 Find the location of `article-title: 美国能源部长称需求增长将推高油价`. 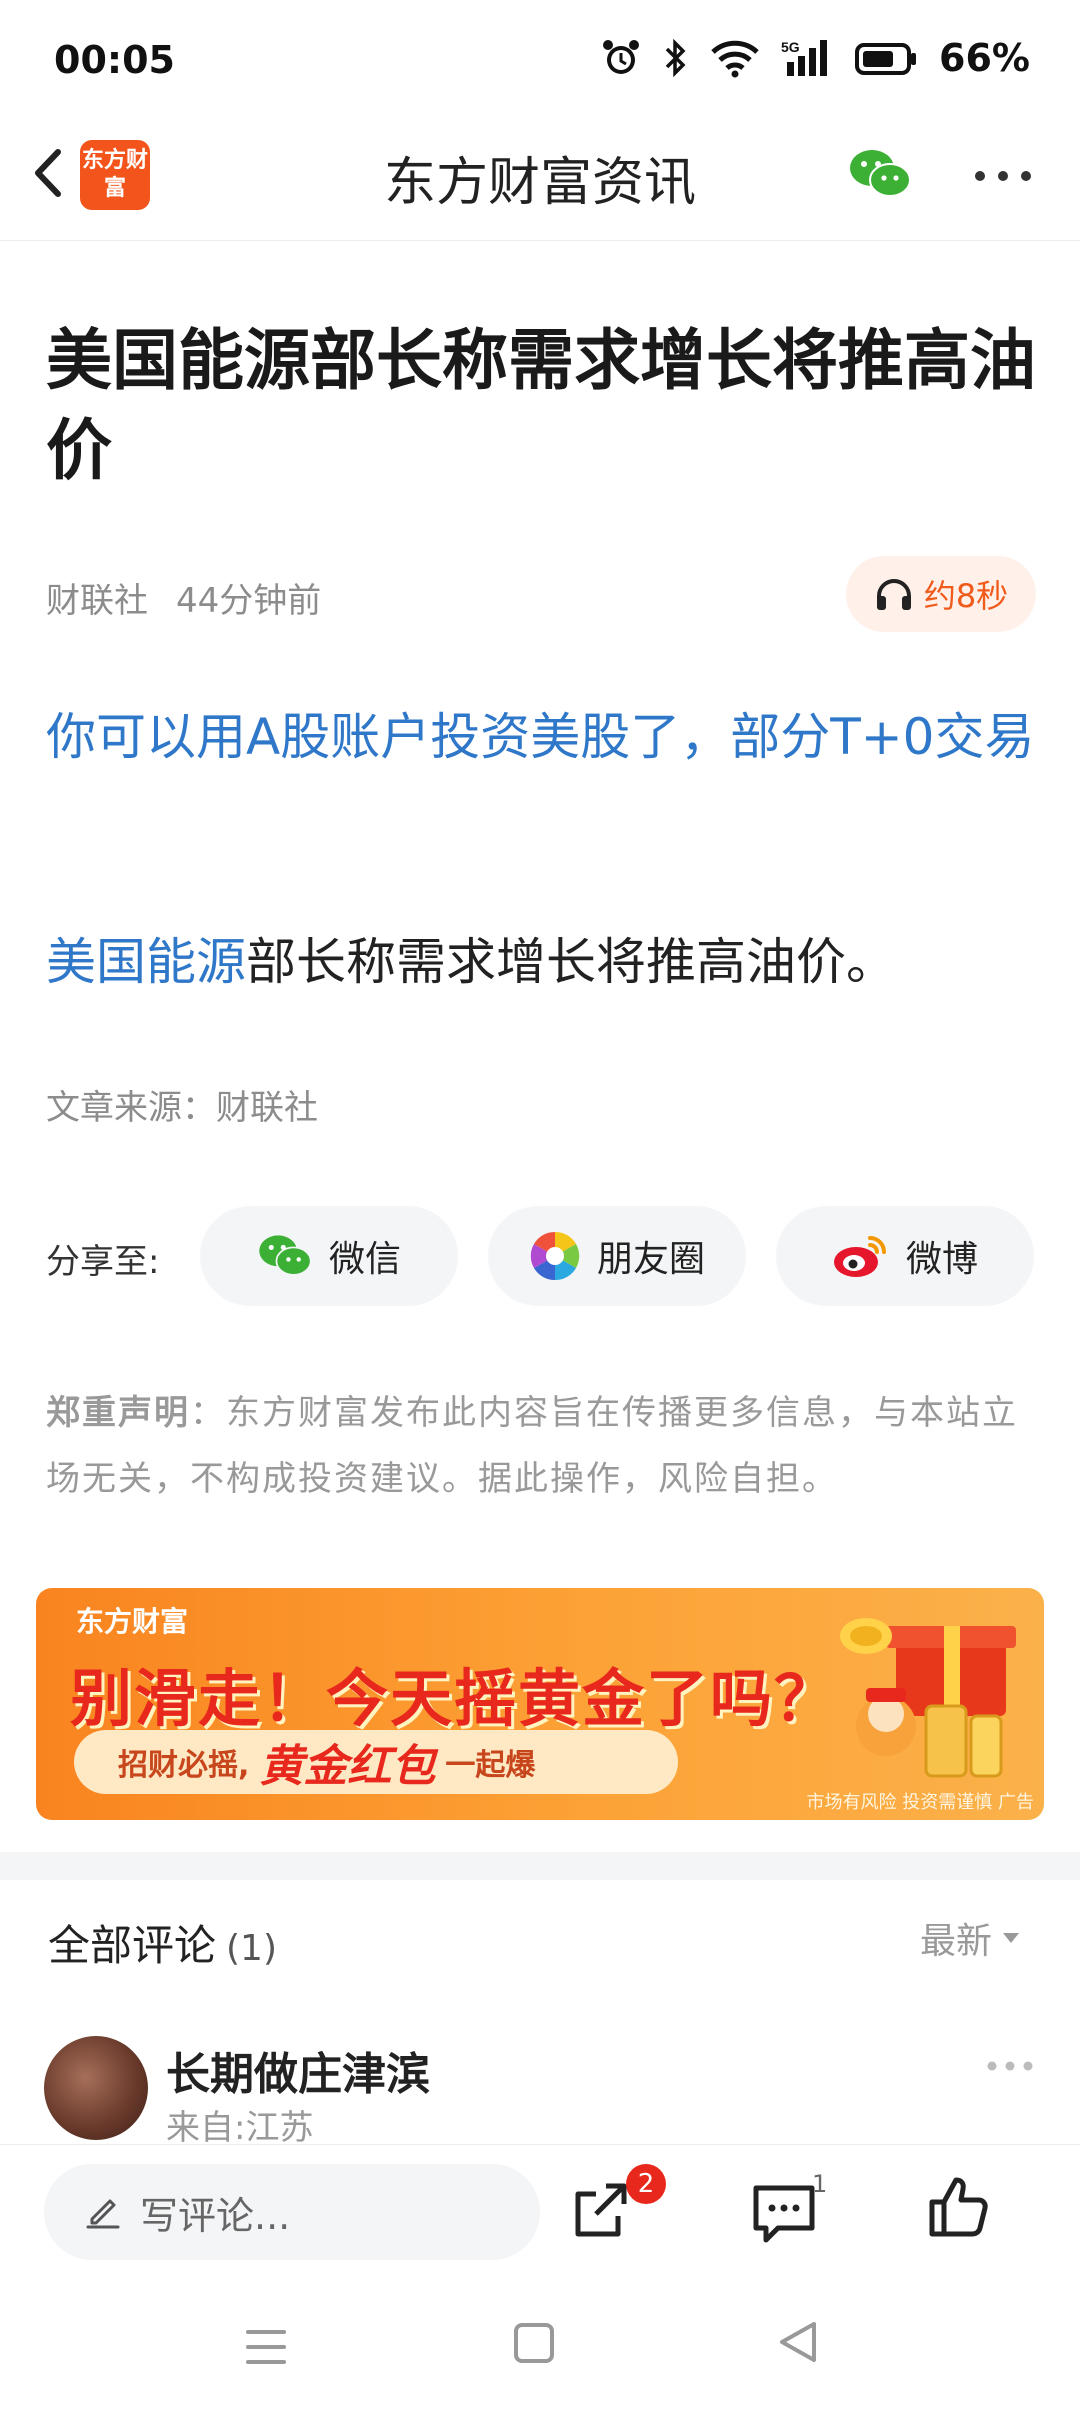

article-title: 美国能源部长称需求增长将推高油价 is located at coordinates (541, 405).